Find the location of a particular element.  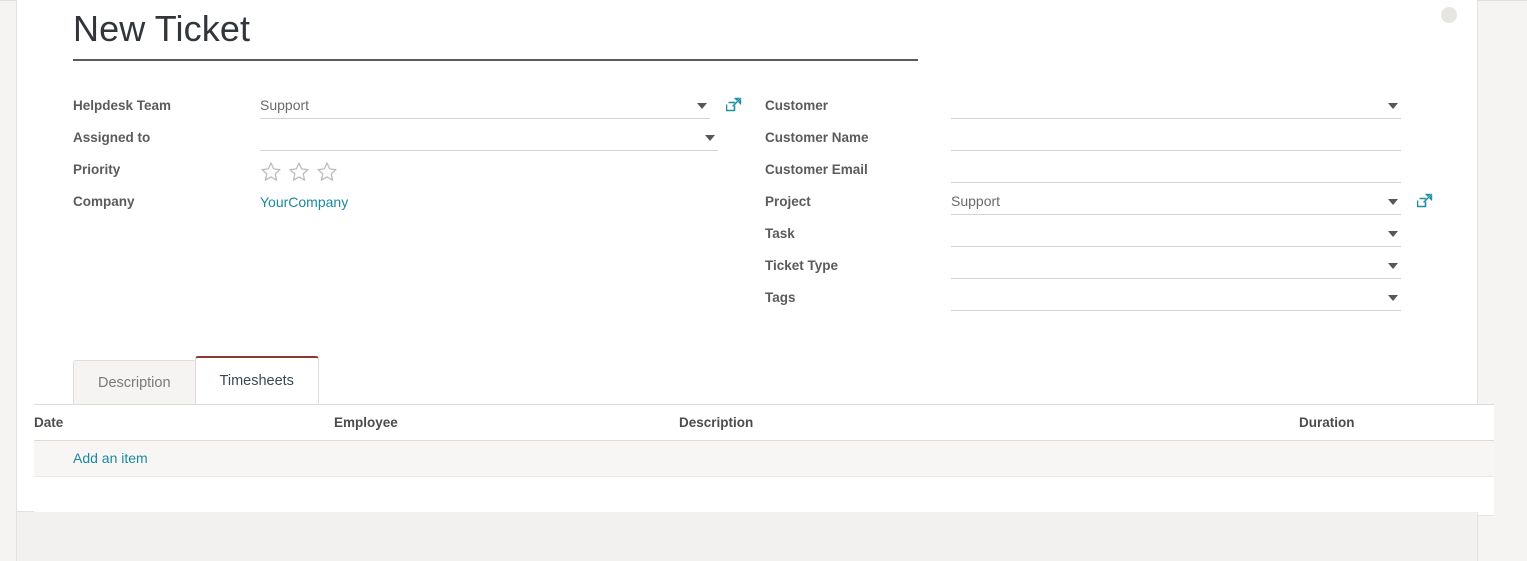

priority-stars is located at coordinates (489, 170).